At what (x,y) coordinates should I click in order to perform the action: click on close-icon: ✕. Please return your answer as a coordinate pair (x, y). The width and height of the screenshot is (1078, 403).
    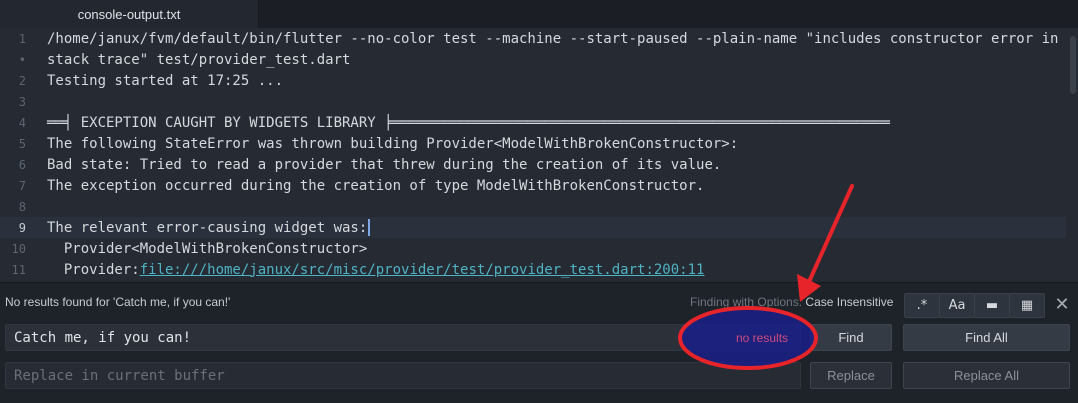
    Looking at the image, I should click on (1062, 304).